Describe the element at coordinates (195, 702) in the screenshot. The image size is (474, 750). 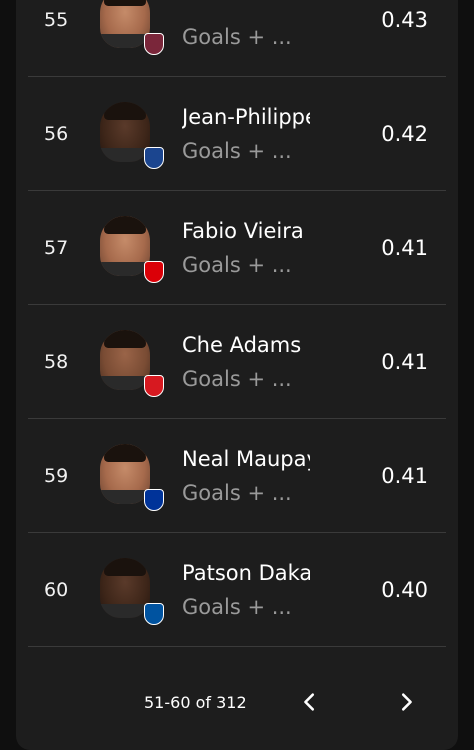
I see `pagination-range: 51-60 of 312` at that location.